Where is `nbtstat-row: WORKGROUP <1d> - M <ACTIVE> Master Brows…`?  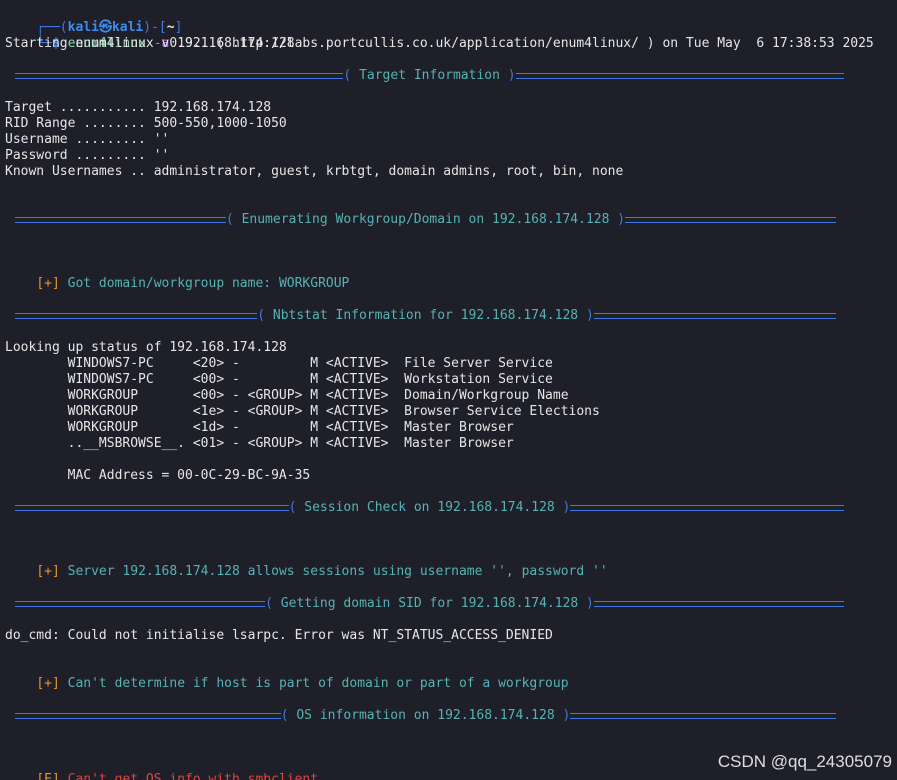
nbtstat-row: WORKGROUP <1d> - M <ACTIVE> Master Brows… is located at coordinates (259, 427).